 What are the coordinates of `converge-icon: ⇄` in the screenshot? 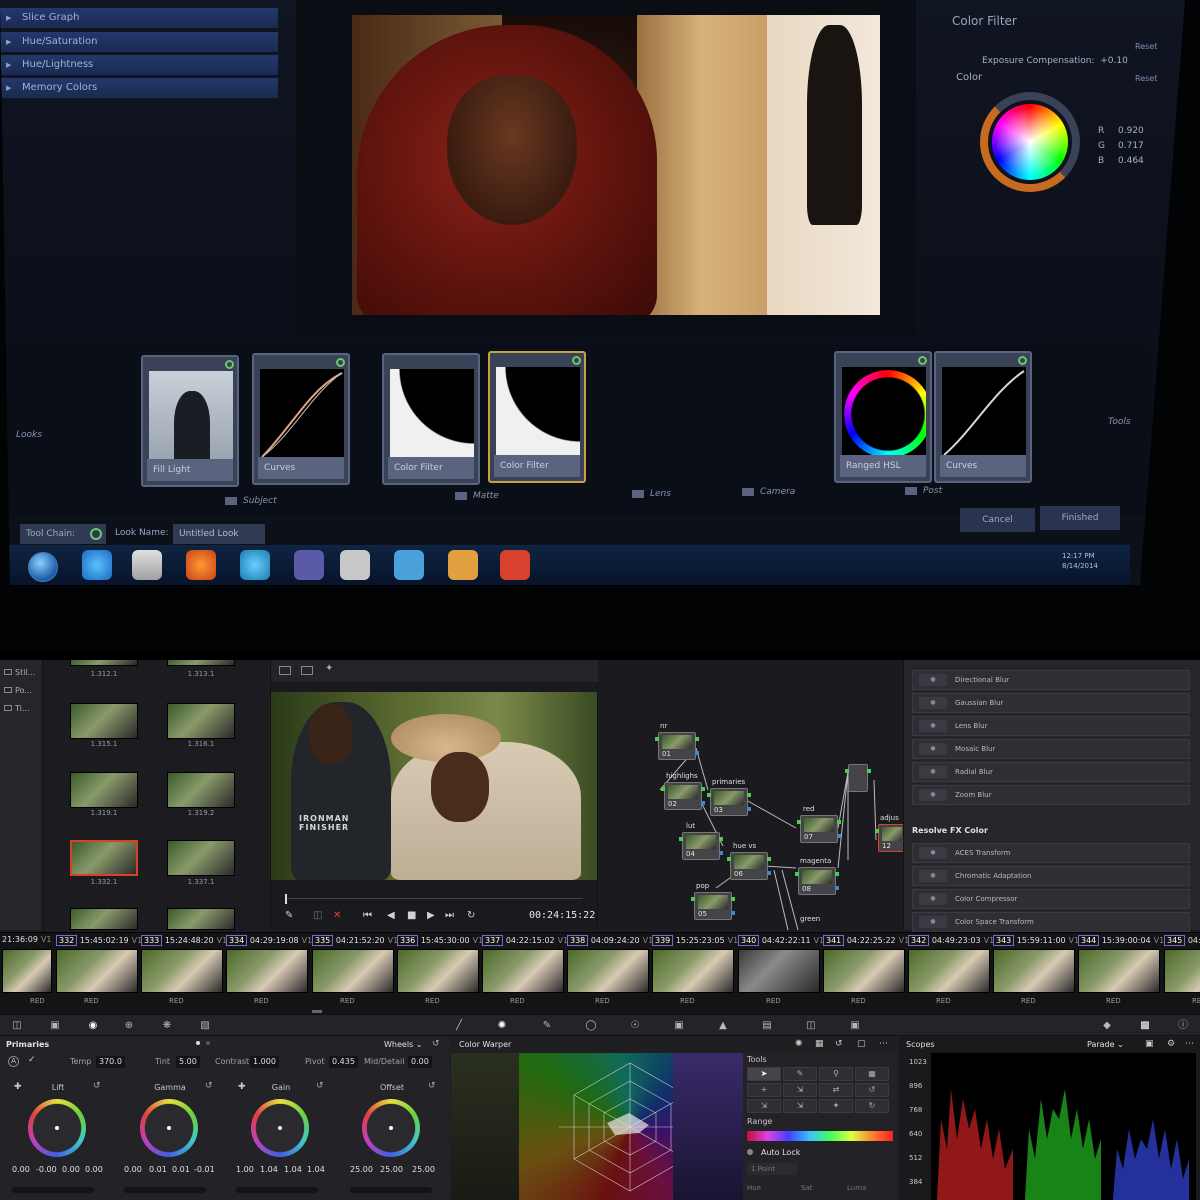 It's located at (836, 1090).